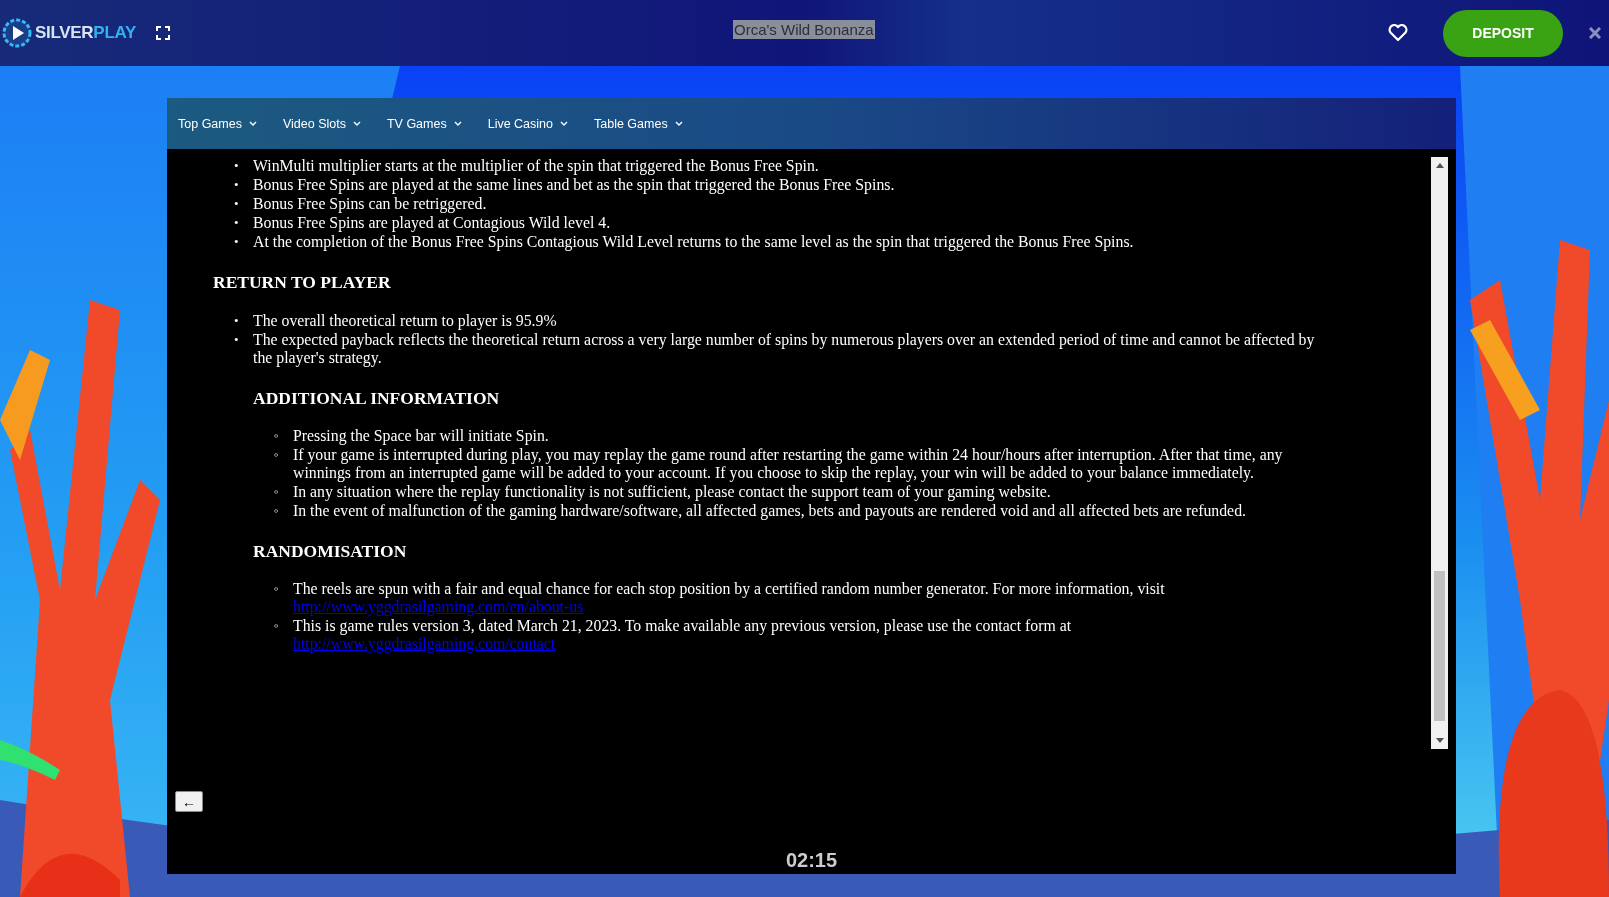 The height and width of the screenshot is (897, 1609). I want to click on rule-item: WinMulti multiplier starts at the multiplier of the spin that triggered the Bonus Free Spin., so click(536, 166).